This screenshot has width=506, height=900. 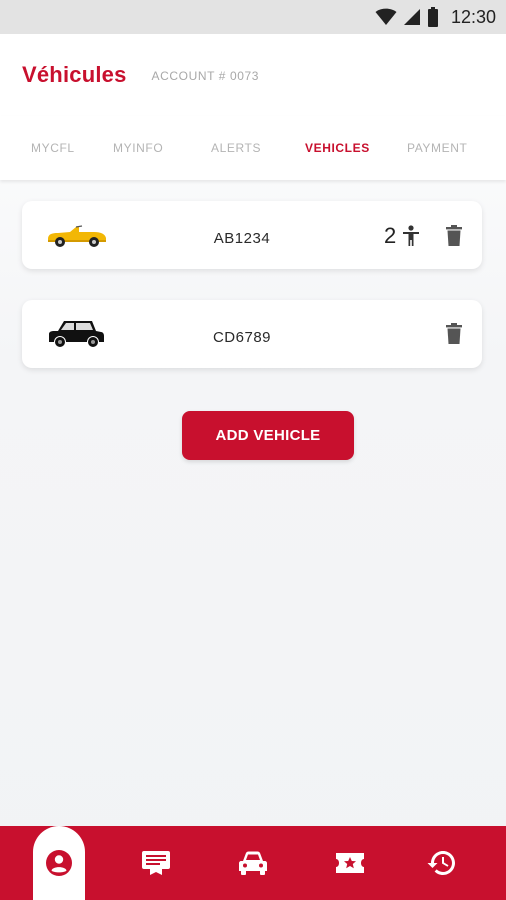 What do you see at coordinates (437, 148) in the screenshot?
I see `tab-payment: PAYMENT` at bounding box center [437, 148].